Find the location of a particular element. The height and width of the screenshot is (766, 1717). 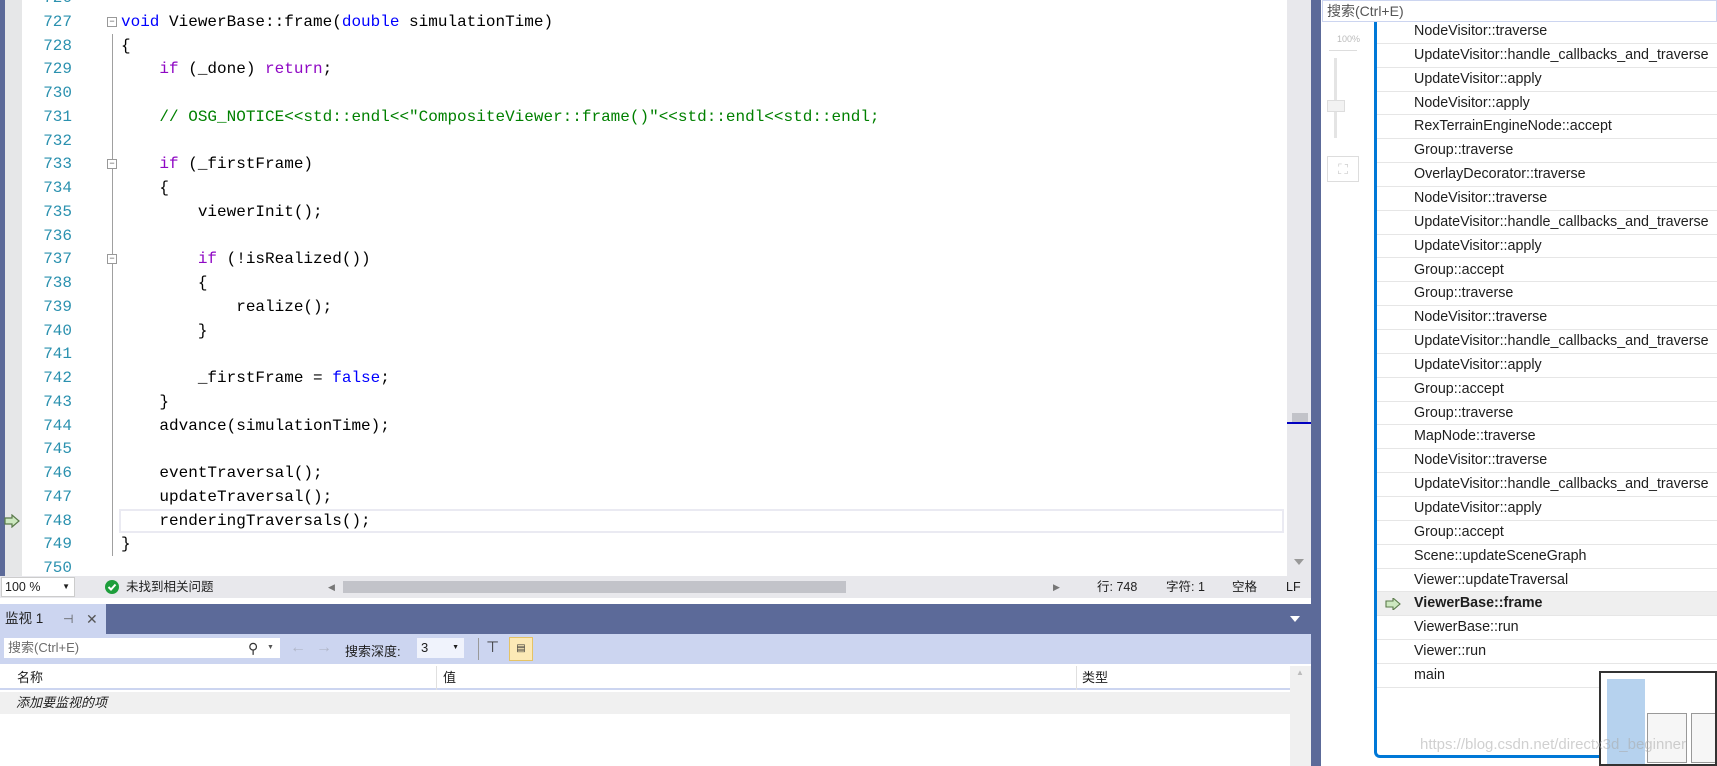

call-stack-frame: OverlayDecorator::traverse is located at coordinates (1547, 175).